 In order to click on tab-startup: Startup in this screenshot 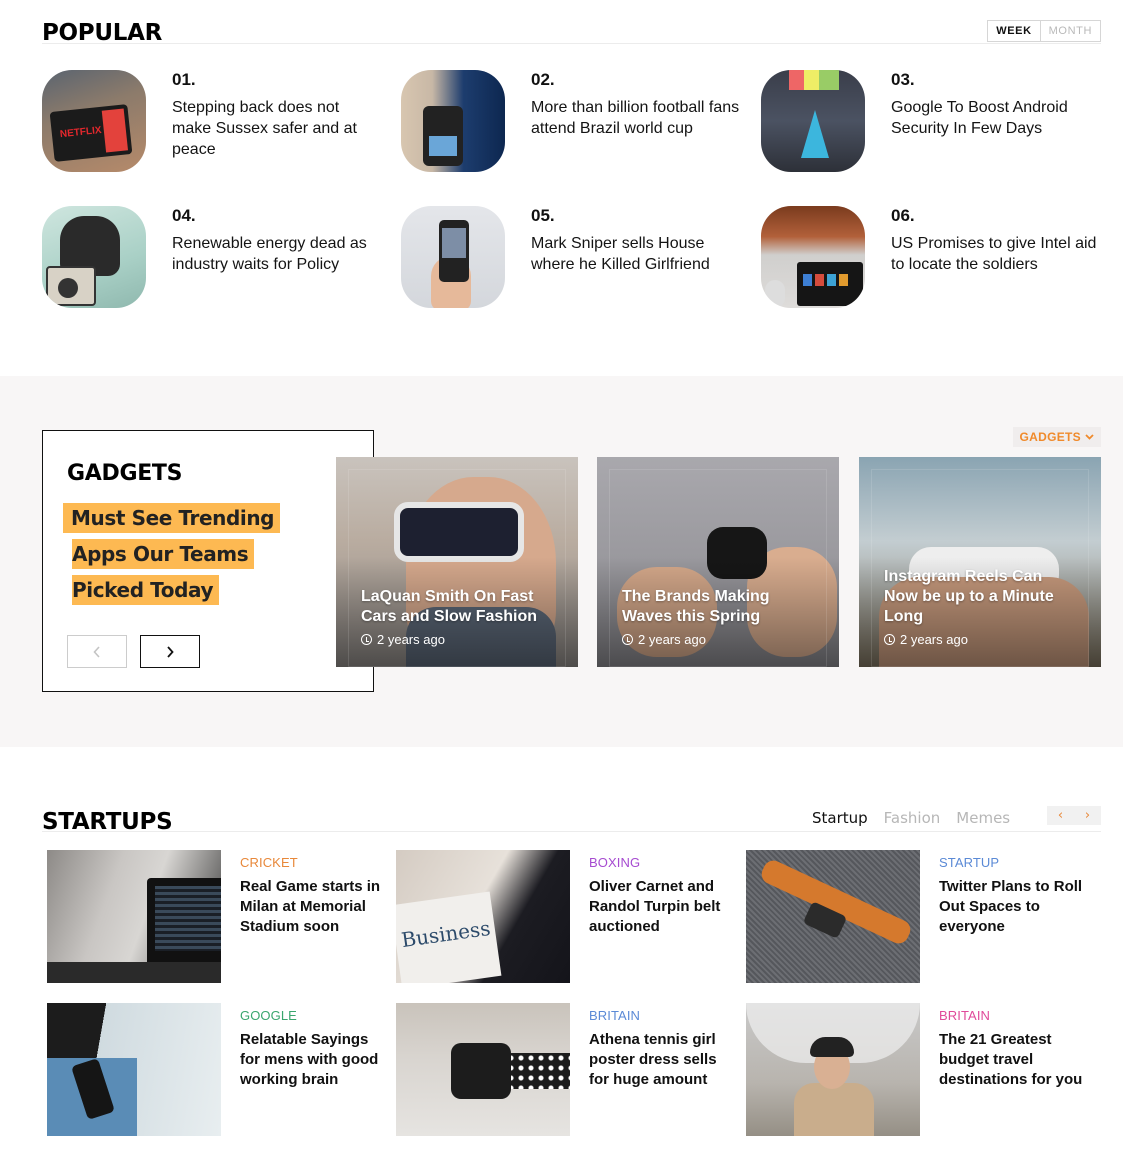, I will do `click(840, 818)`.